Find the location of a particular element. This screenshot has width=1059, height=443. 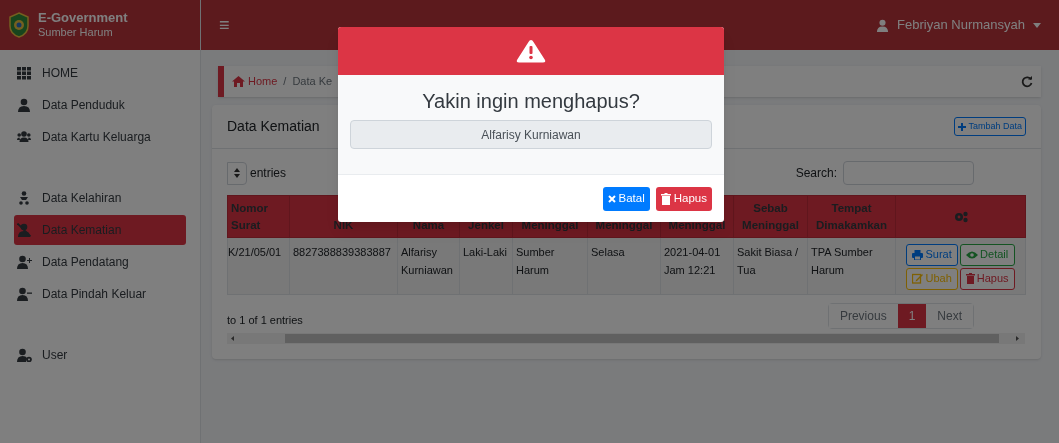

table-cell: 2021-04-01 Jam 12:21 is located at coordinates (697, 266).